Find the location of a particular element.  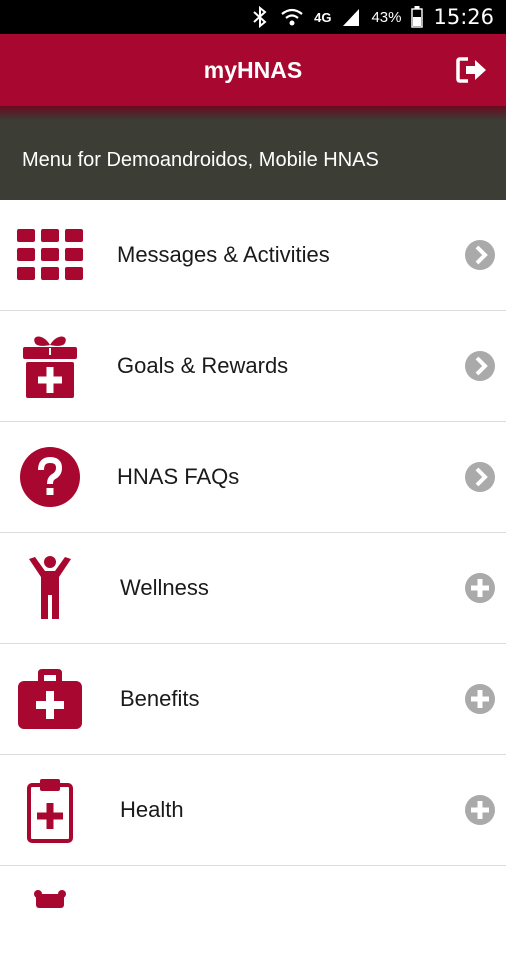

medkit-icon is located at coordinates (50, 699).